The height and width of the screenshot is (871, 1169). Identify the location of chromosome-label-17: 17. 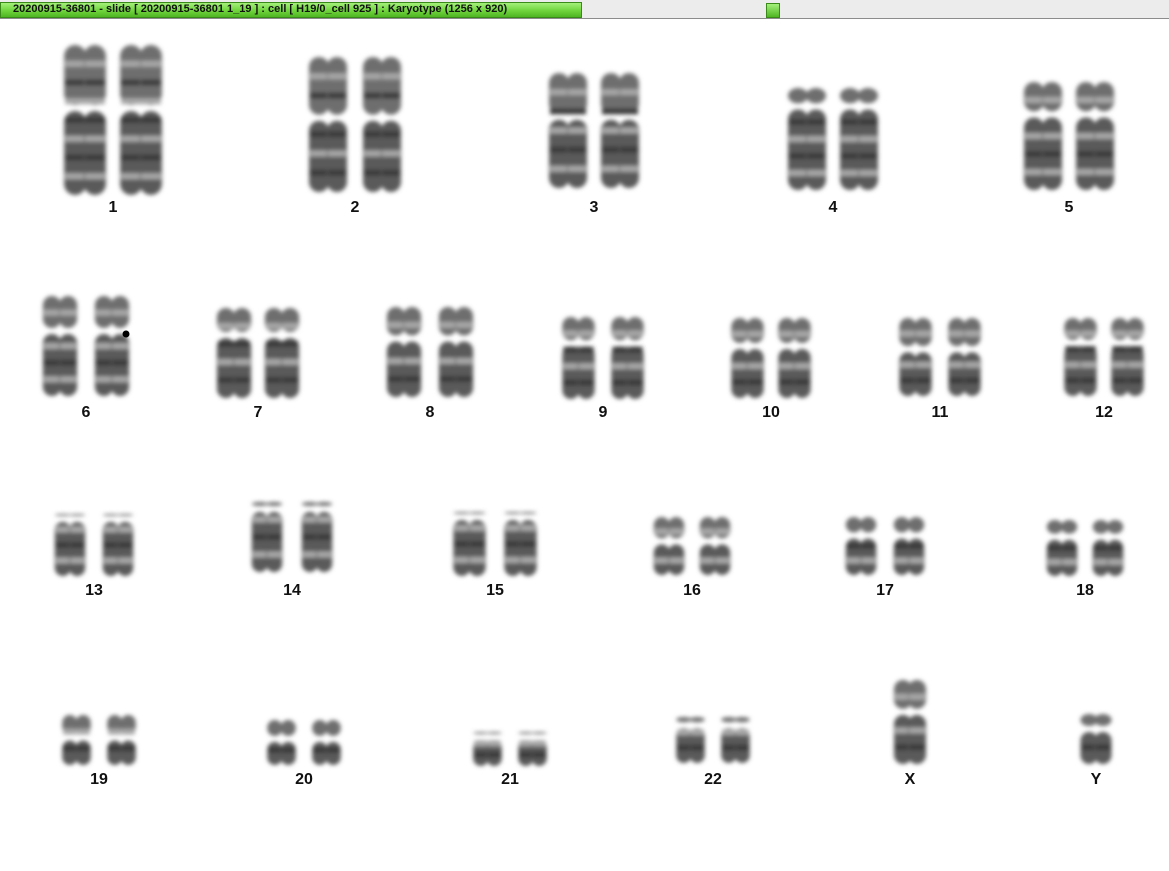
(885, 590).